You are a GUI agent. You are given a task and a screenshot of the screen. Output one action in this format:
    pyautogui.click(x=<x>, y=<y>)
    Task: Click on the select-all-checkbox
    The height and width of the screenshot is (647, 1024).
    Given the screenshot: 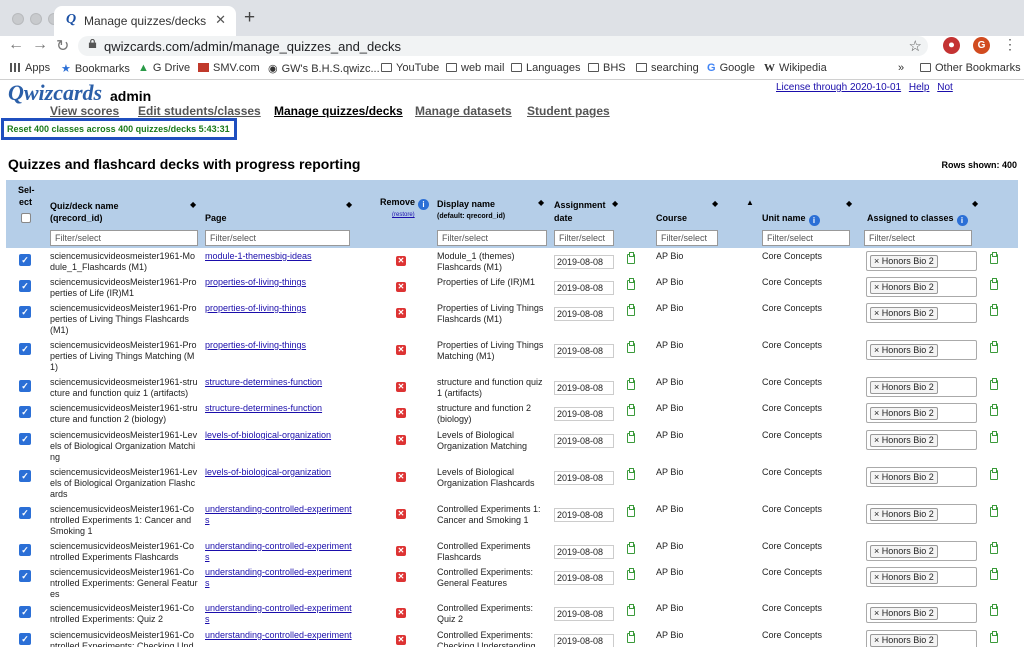 What is the action you would take?
    pyautogui.click(x=26, y=218)
    